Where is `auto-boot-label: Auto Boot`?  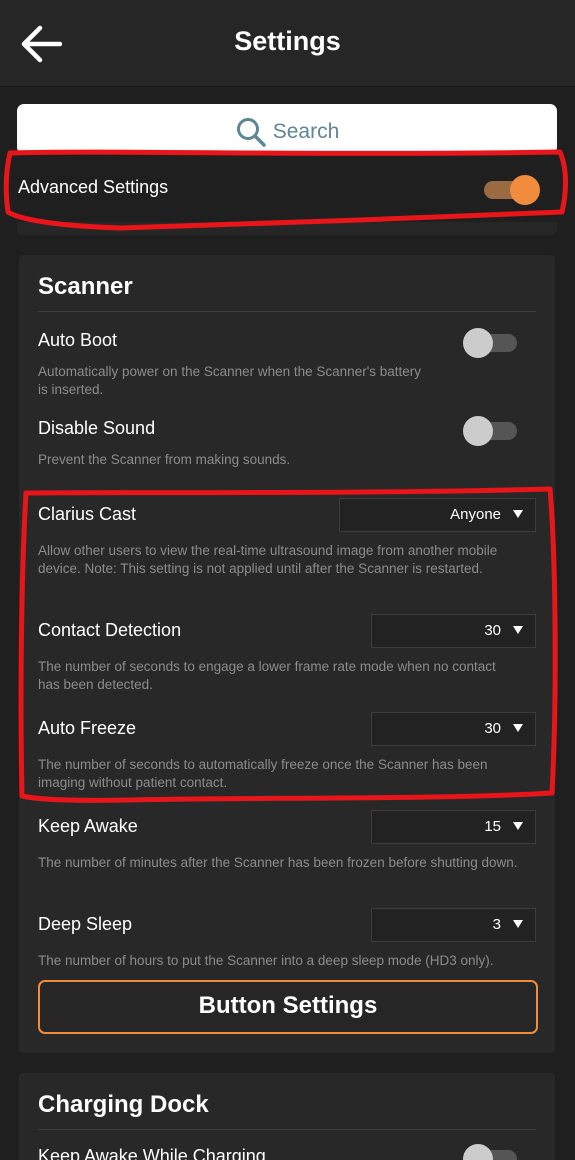
auto-boot-label: Auto Boot is located at coordinates (78, 340).